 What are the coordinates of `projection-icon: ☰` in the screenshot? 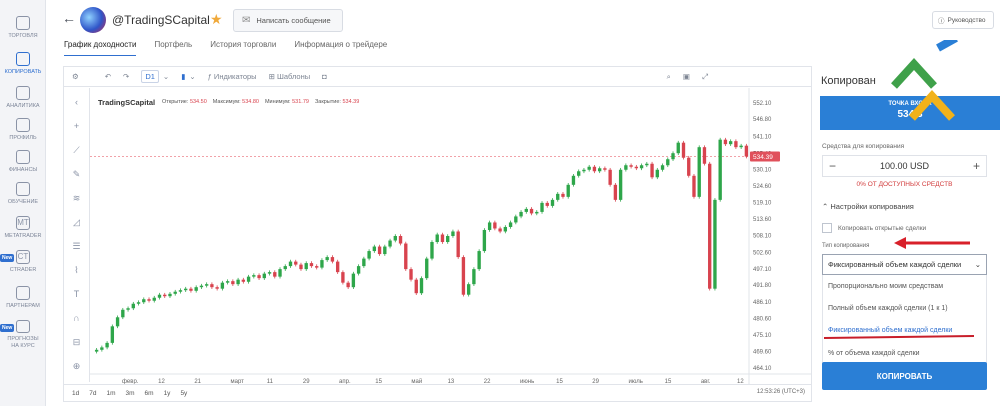 It's located at (76, 246).